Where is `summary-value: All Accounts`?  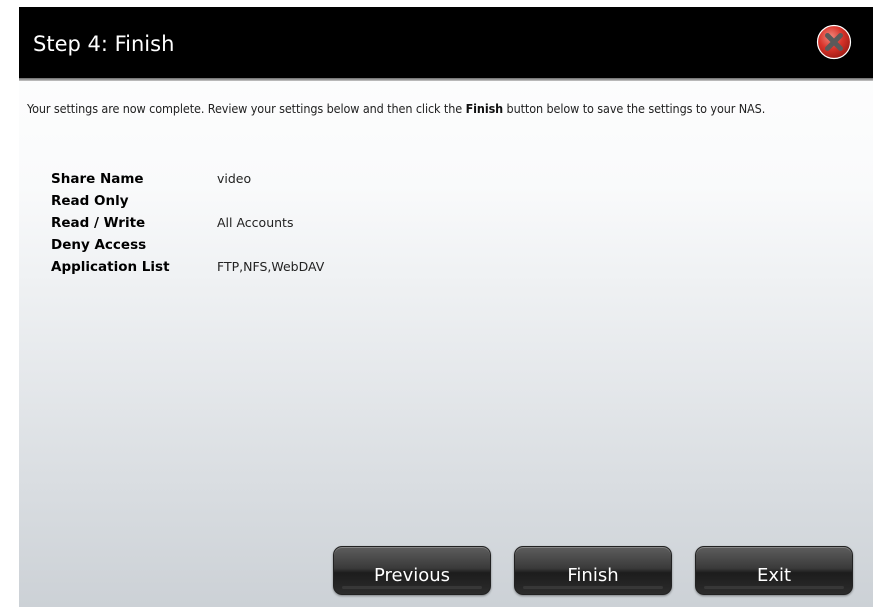 summary-value: All Accounts is located at coordinates (255, 222).